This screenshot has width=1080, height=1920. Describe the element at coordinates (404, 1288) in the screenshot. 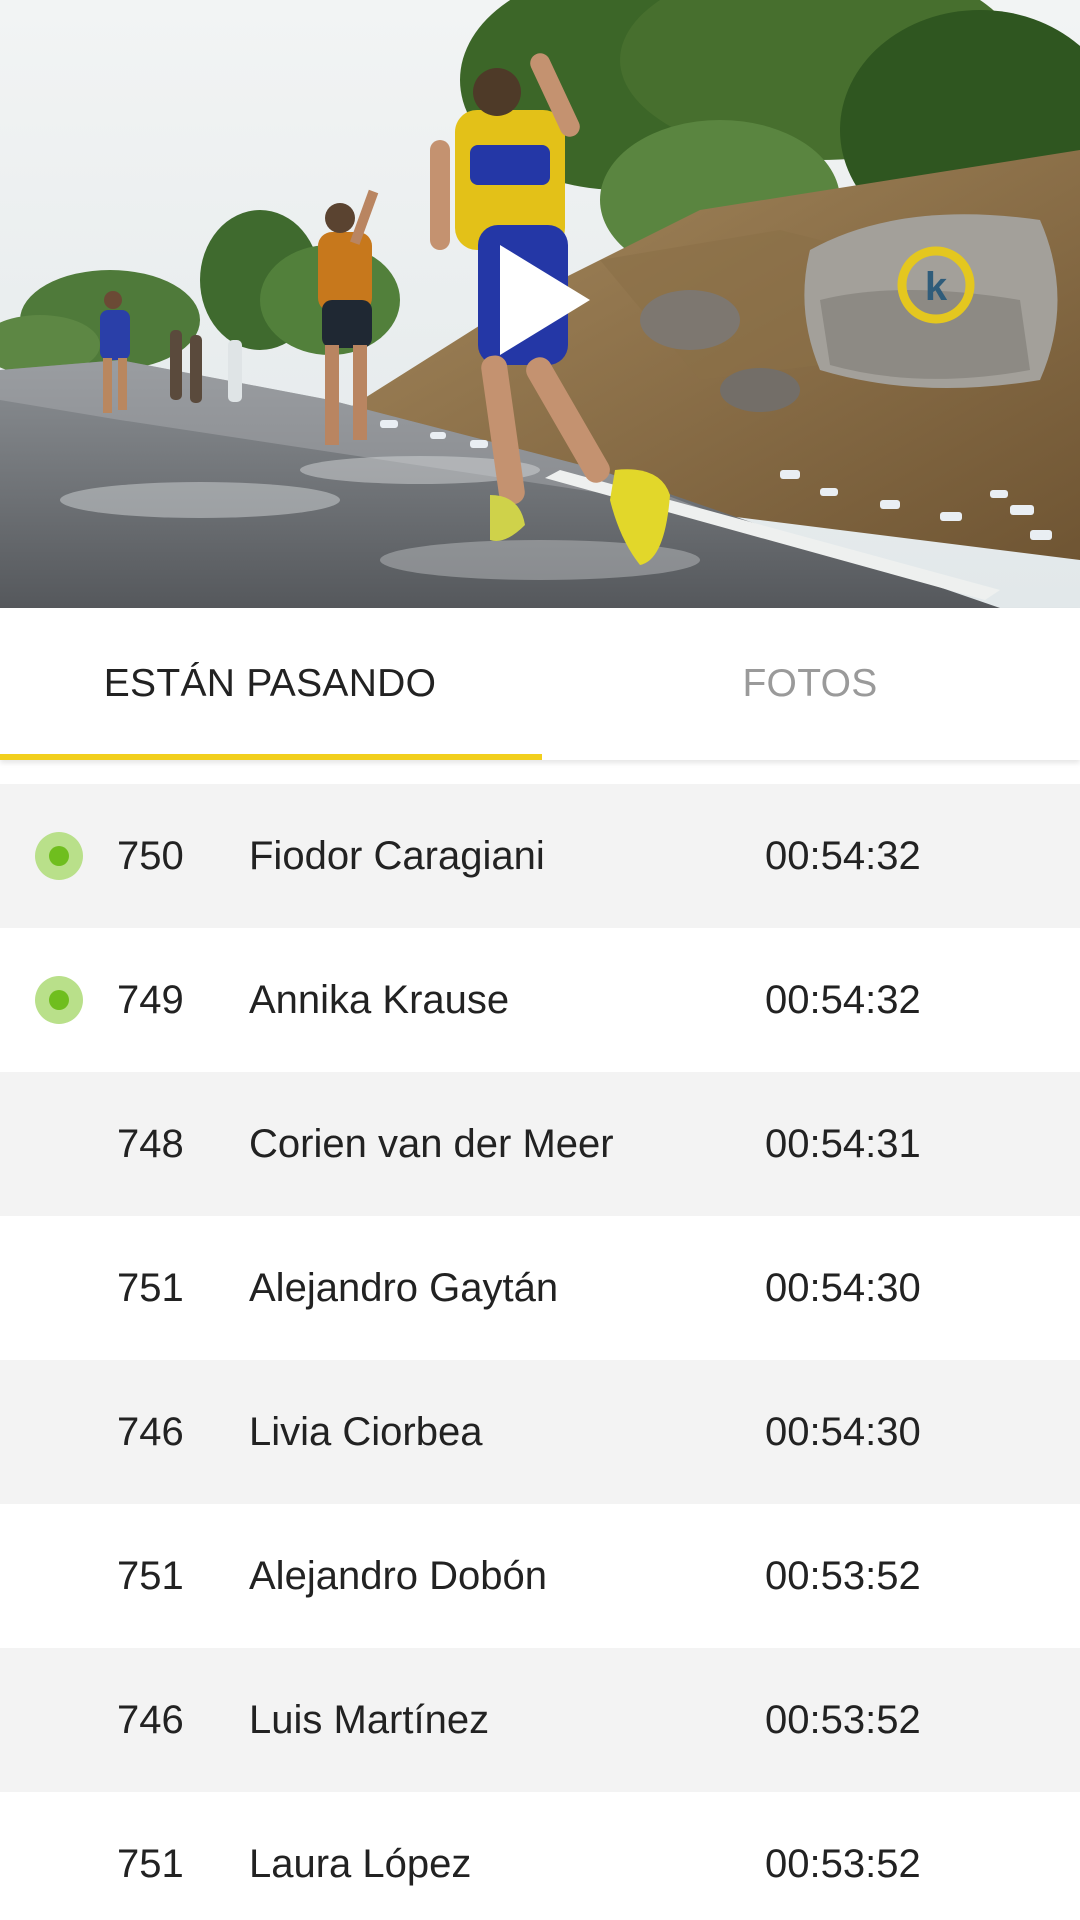

I see `runner-name: Alejandro Gaytán` at that location.